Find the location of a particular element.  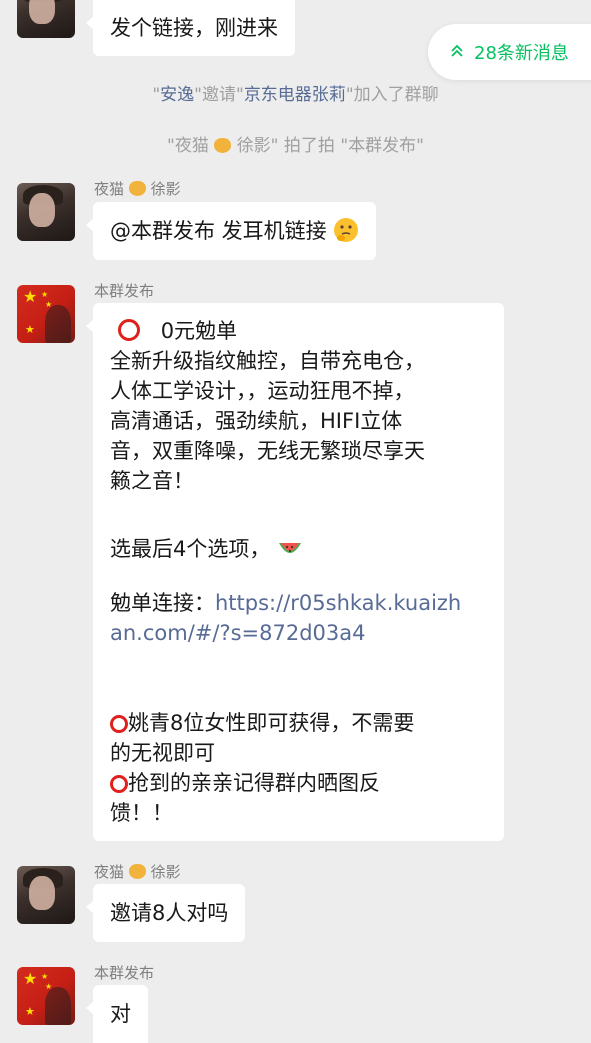

message-bubble-4: 邀请8人对吗 is located at coordinates (165, 913).